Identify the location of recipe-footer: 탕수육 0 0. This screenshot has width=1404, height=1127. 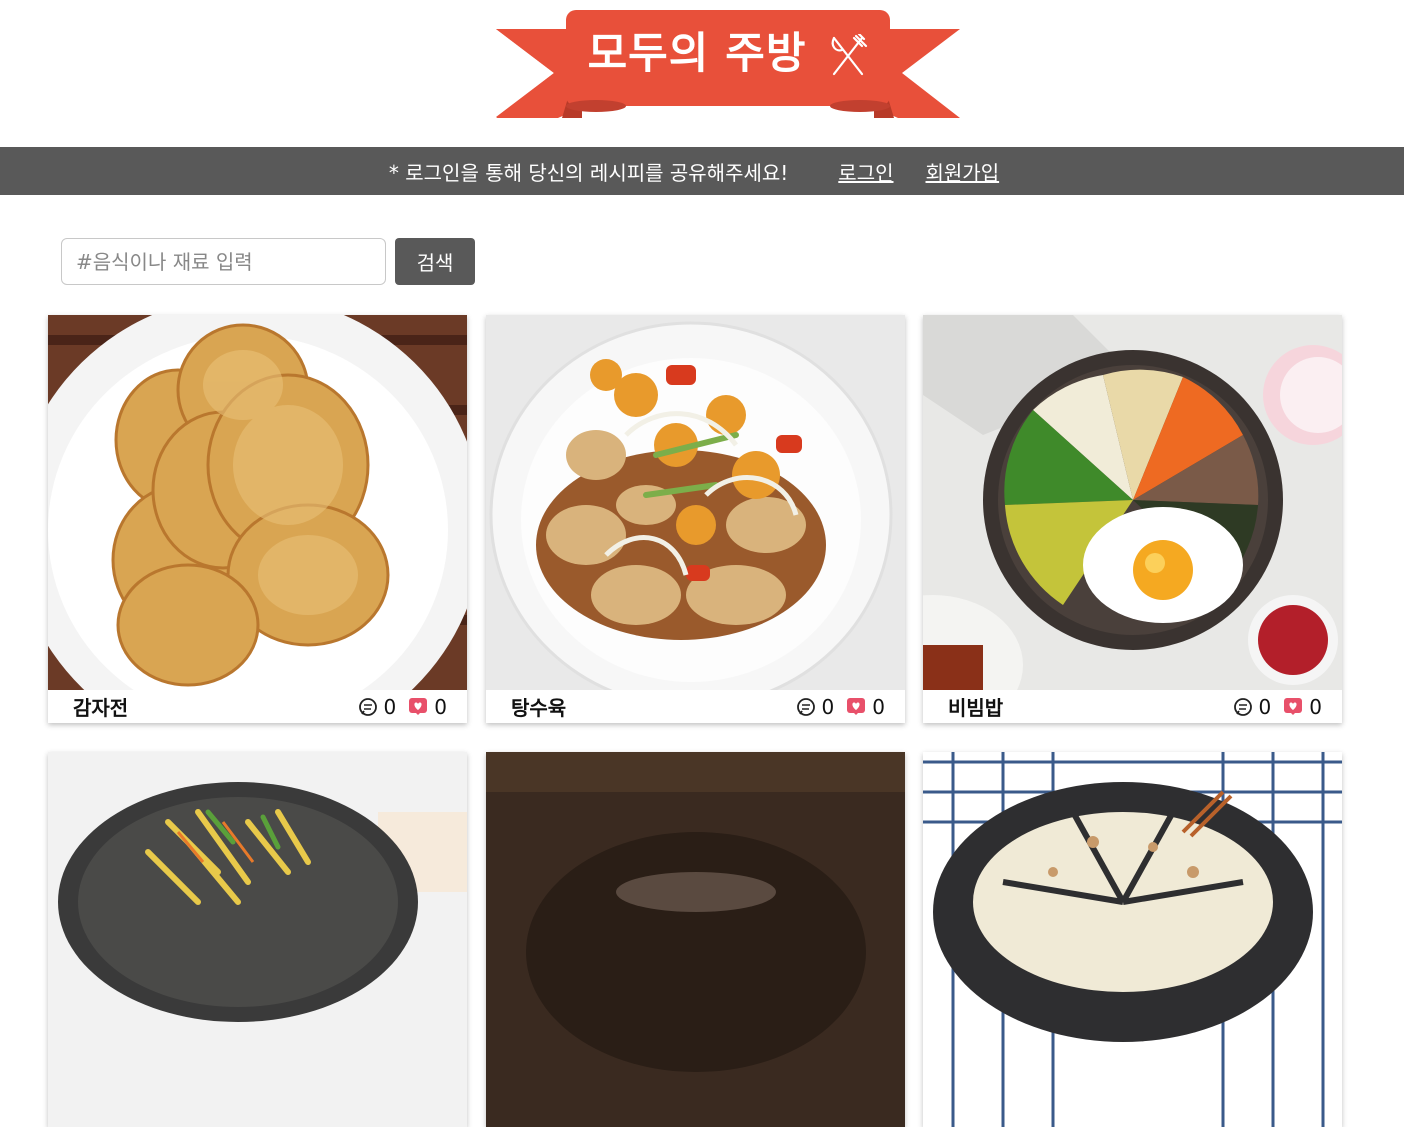
(695, 706).